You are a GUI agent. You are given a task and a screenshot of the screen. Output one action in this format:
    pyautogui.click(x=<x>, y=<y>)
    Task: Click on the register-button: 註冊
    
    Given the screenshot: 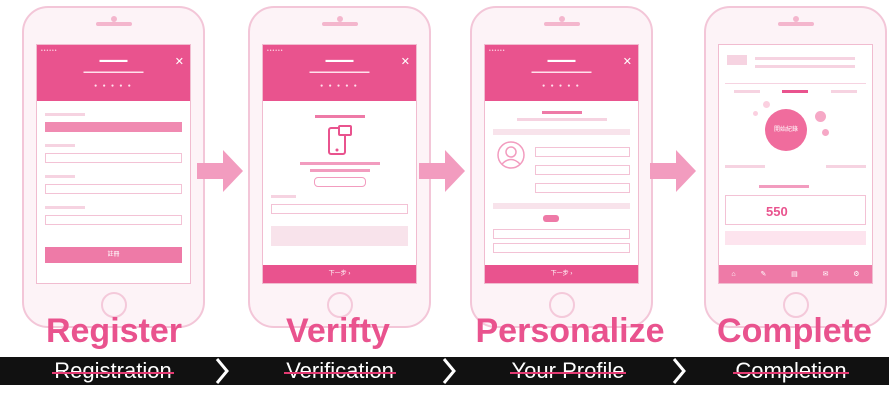 What is the action you would take?
    pyautogui.click(x=113, y=255)
    